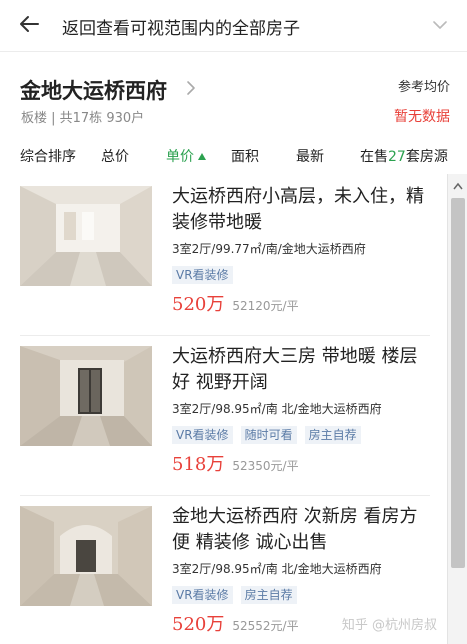  I want to click on sort-composite: 综合排序, so click(48, 156).